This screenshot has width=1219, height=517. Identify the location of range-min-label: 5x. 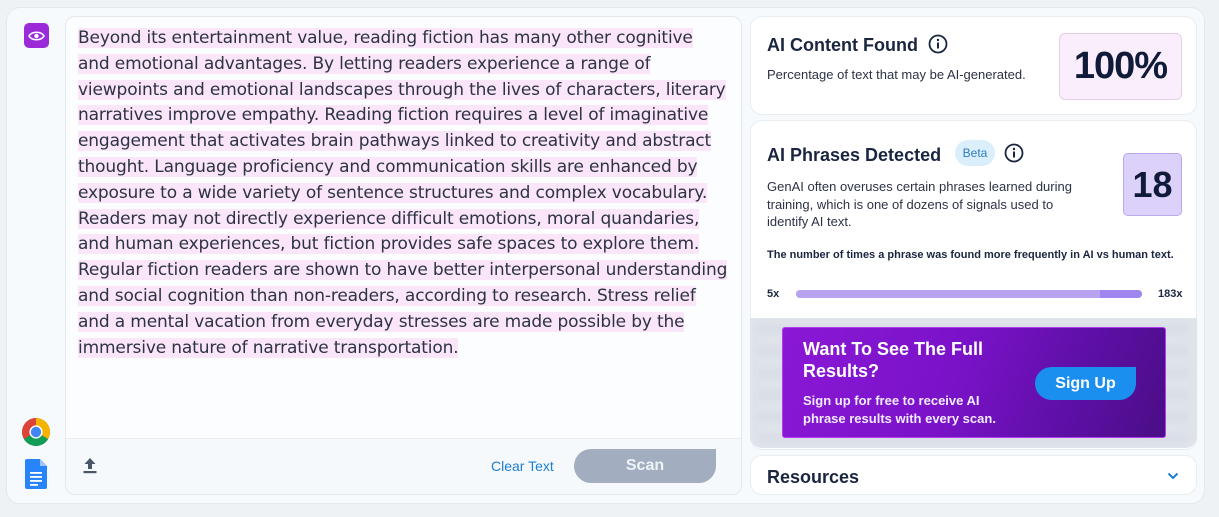
(773, 294).